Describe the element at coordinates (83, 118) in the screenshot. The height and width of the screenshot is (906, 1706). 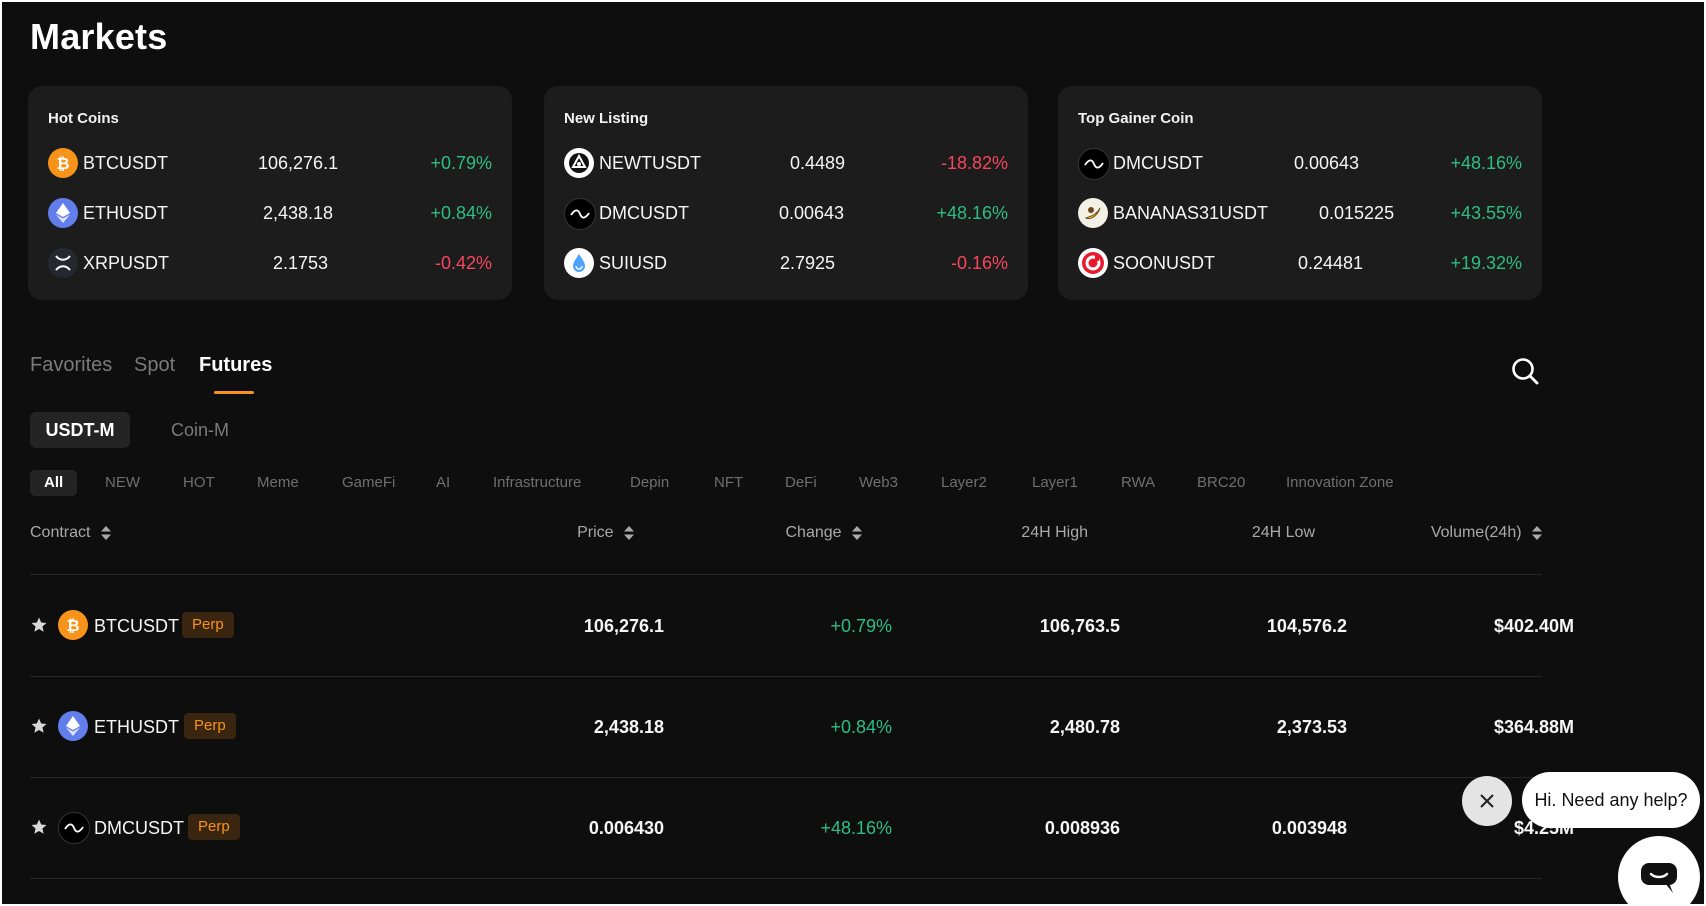
I see `card-title: Hot Coins` at that location.